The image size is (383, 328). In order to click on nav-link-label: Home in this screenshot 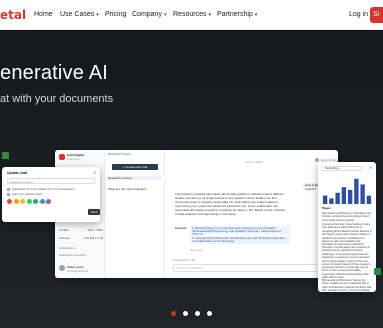, I will do `click(43, 14)`.